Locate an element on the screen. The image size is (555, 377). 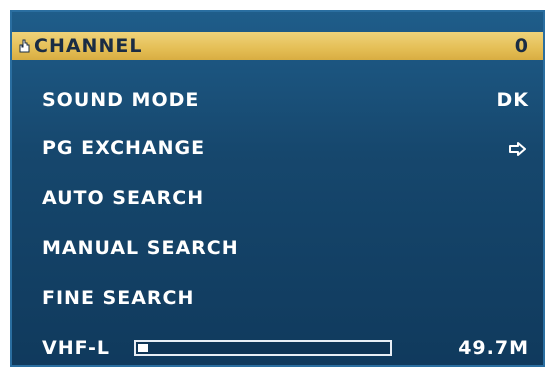
band-status-row: VHF-L 49.7M is located at coordinates (277, 348).